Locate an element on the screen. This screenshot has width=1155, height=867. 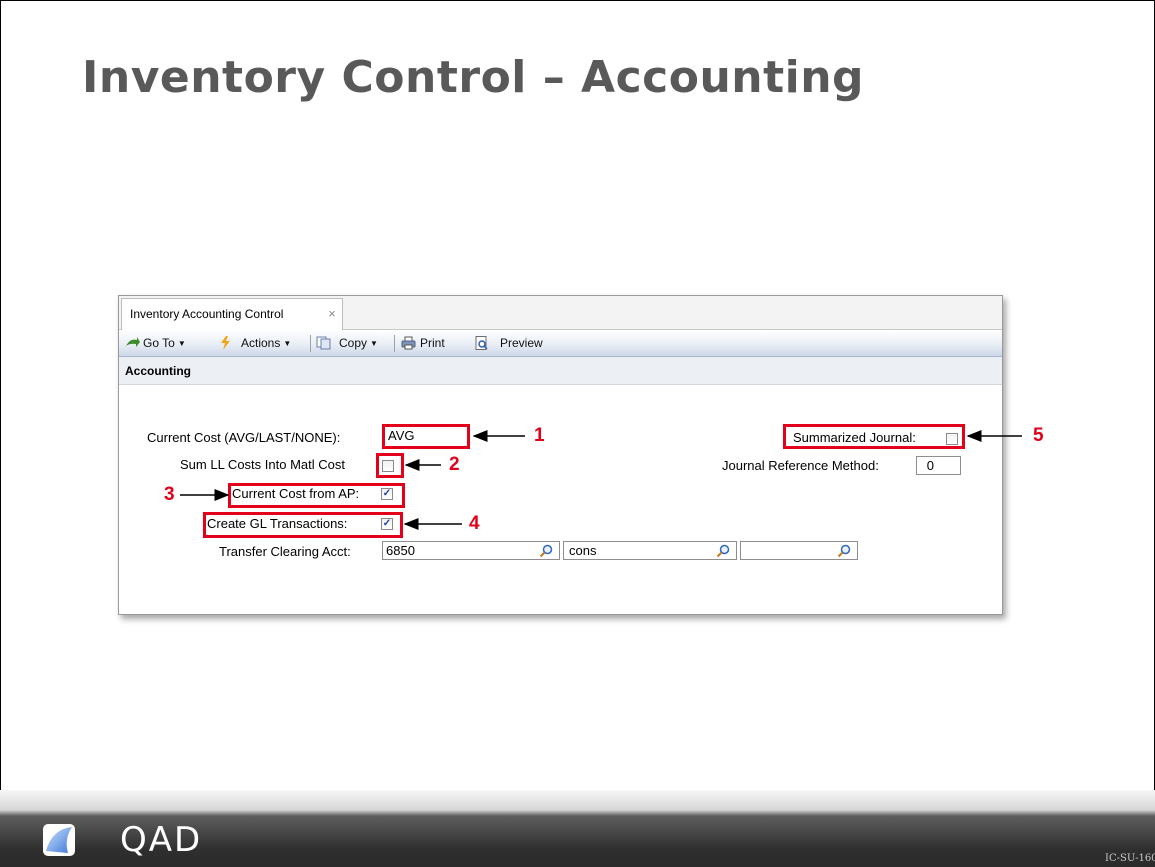
qad-logo: QAD is located at coordinates (137, 840).